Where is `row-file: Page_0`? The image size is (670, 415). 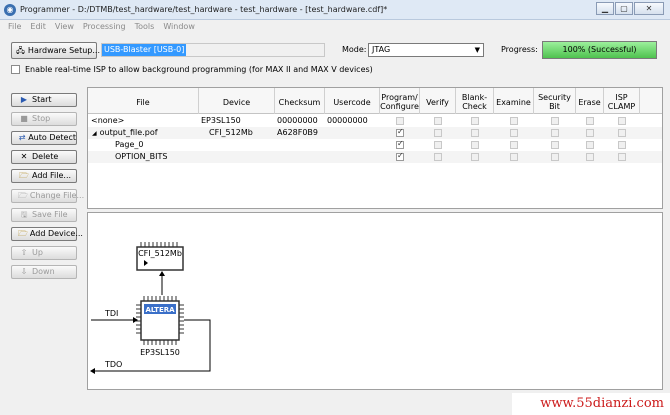
row-file: Page_0 is located at coordinates (129, 144).